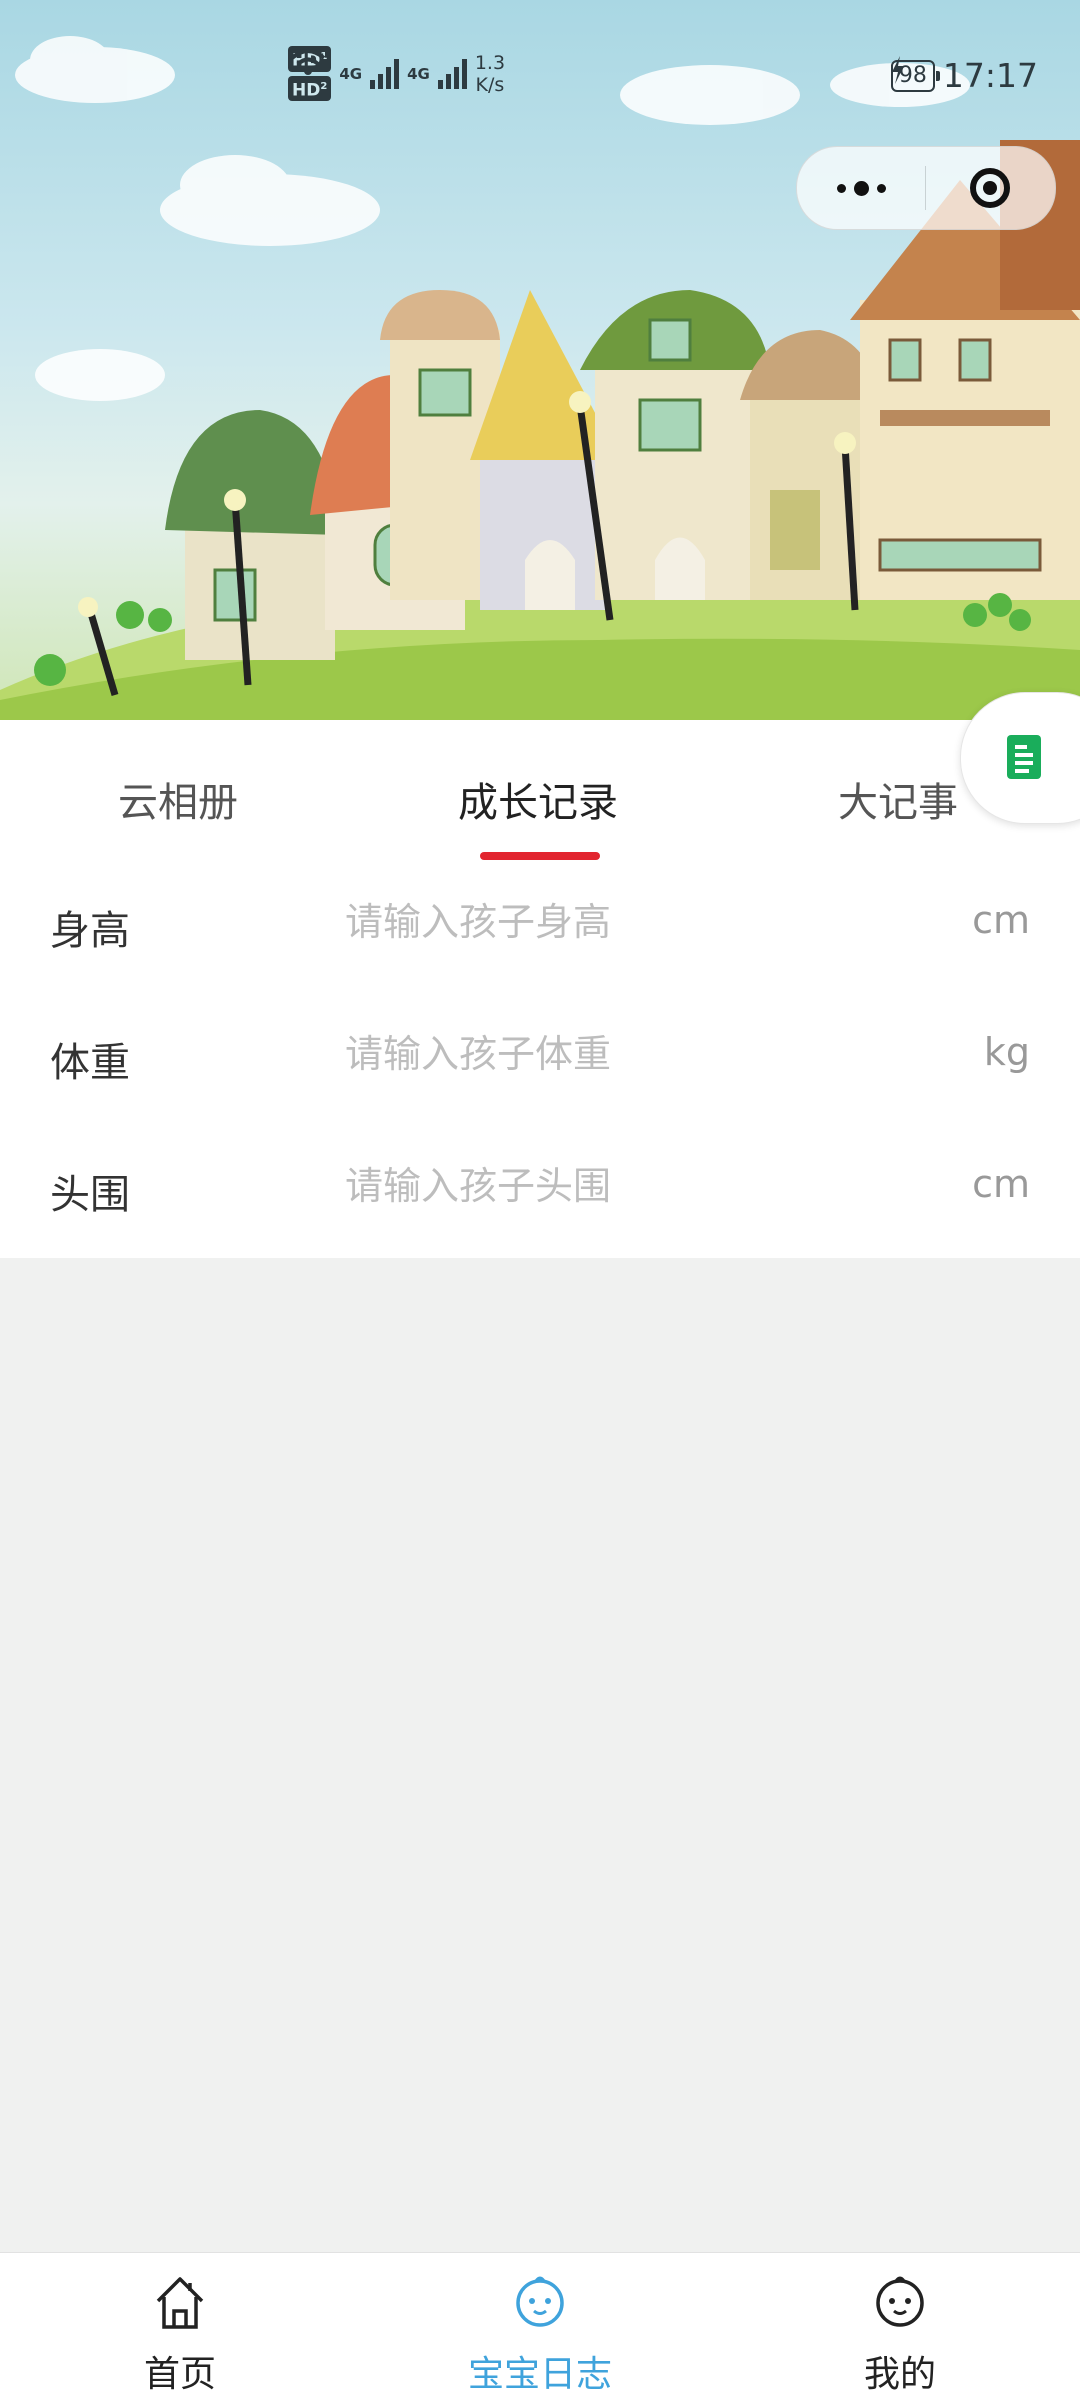 The image size is (1080, 2401). Describe the element at coordinates (540, 75) in the screenshot. I see `status-bar: HD1 HD2 4G 4G 1.3 K/s 98 17:17` at that location.